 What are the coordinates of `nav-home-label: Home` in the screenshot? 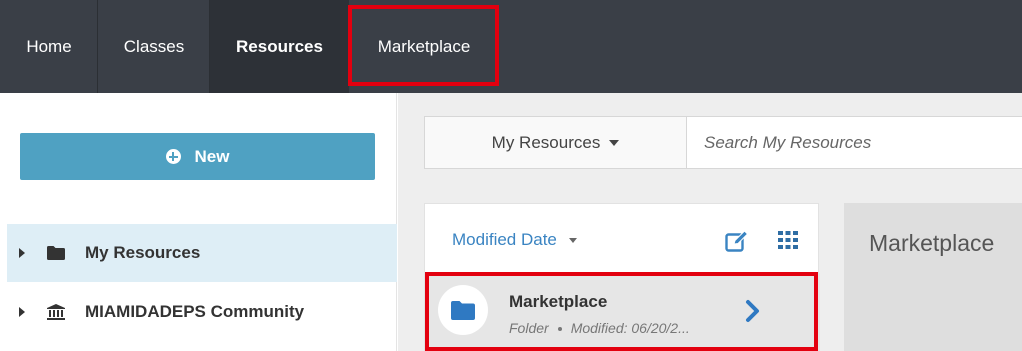 It's located at (49, 46).